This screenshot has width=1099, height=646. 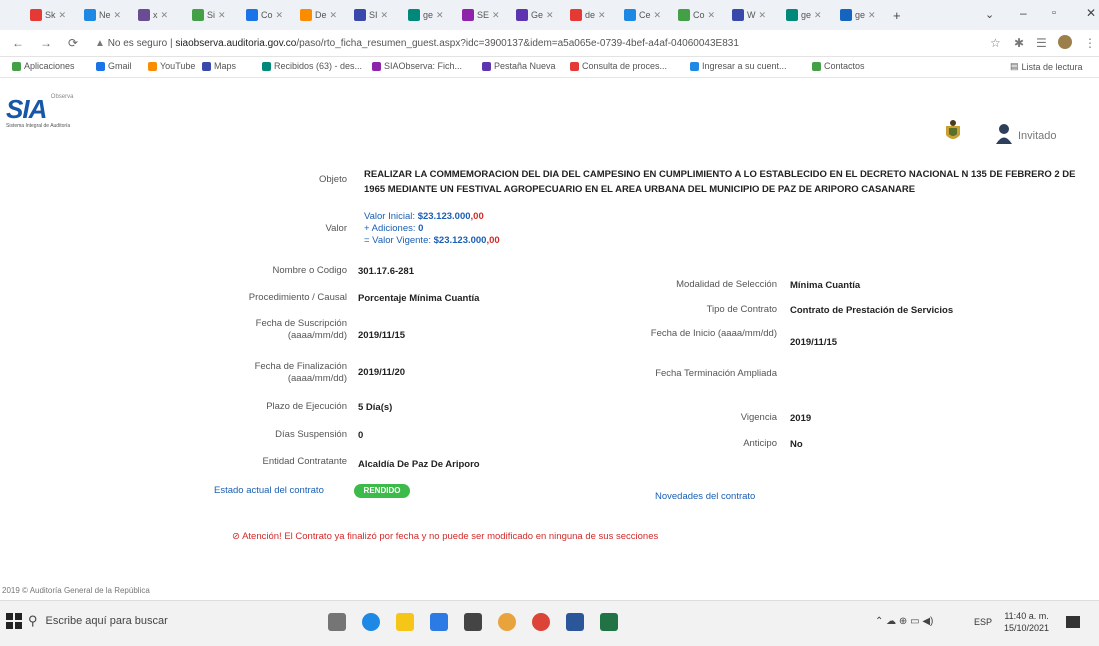 I want to click on browser-tab: Si ✕, so click(x=209, y=15).